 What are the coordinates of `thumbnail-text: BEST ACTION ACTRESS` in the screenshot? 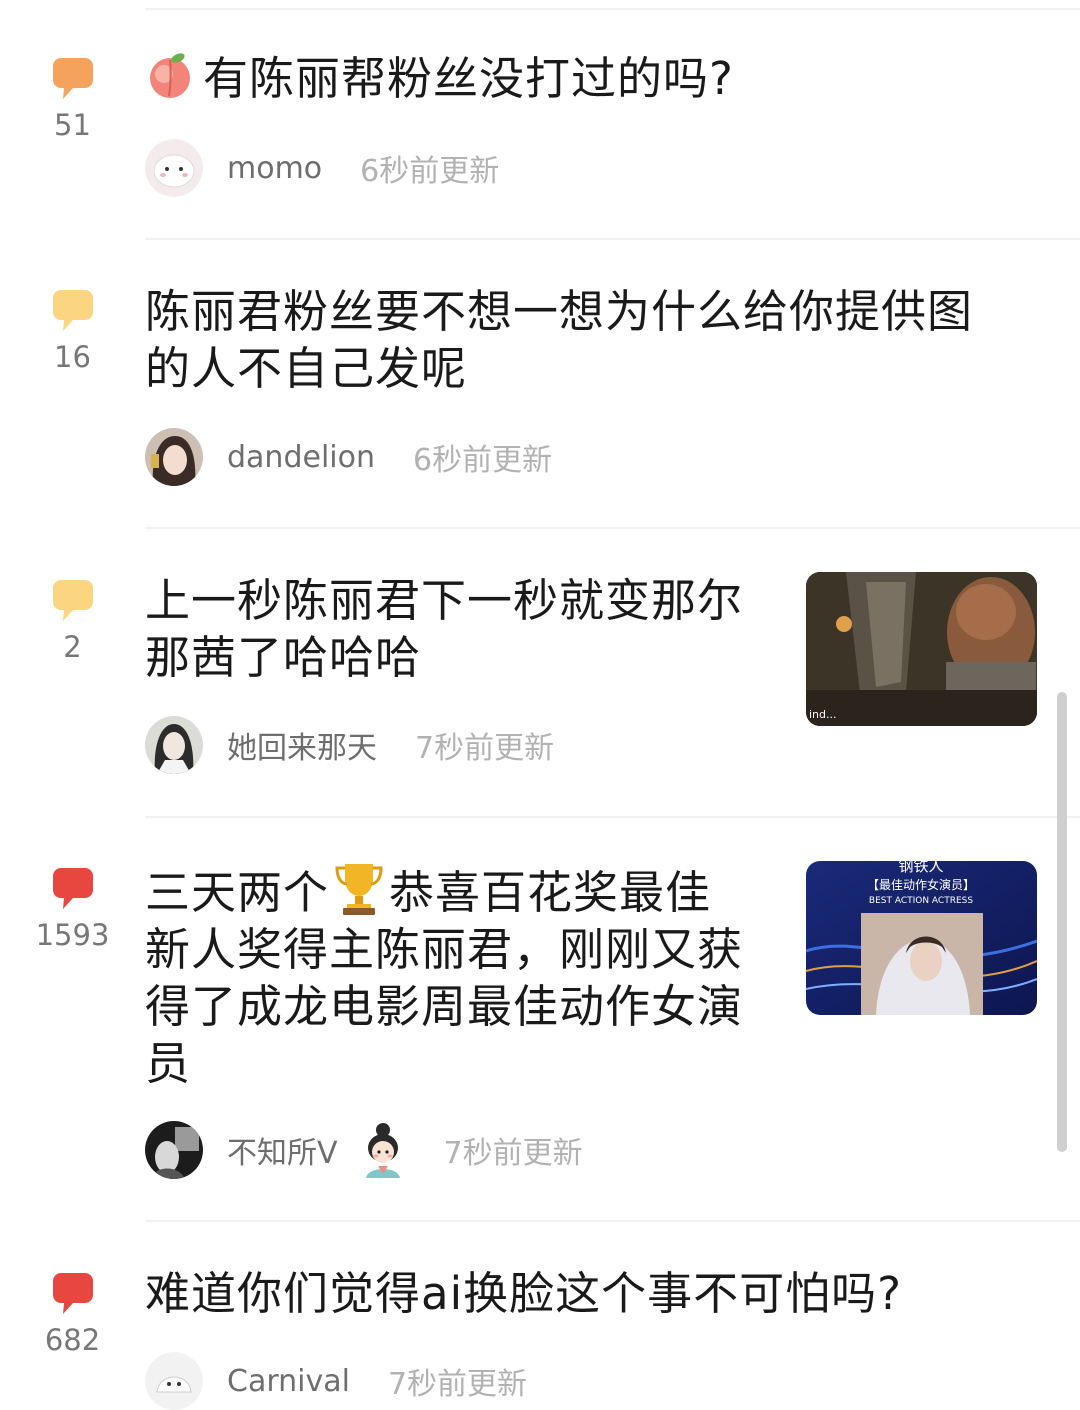 It's located at (921, 901).